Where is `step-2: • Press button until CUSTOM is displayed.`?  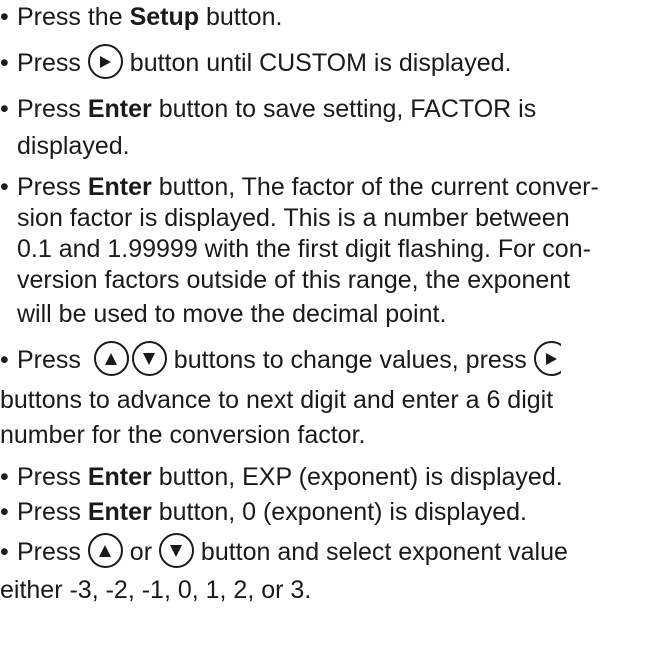
step-2: • Press button until CUSTOM is displayed. is located at coordinates (256, 62).